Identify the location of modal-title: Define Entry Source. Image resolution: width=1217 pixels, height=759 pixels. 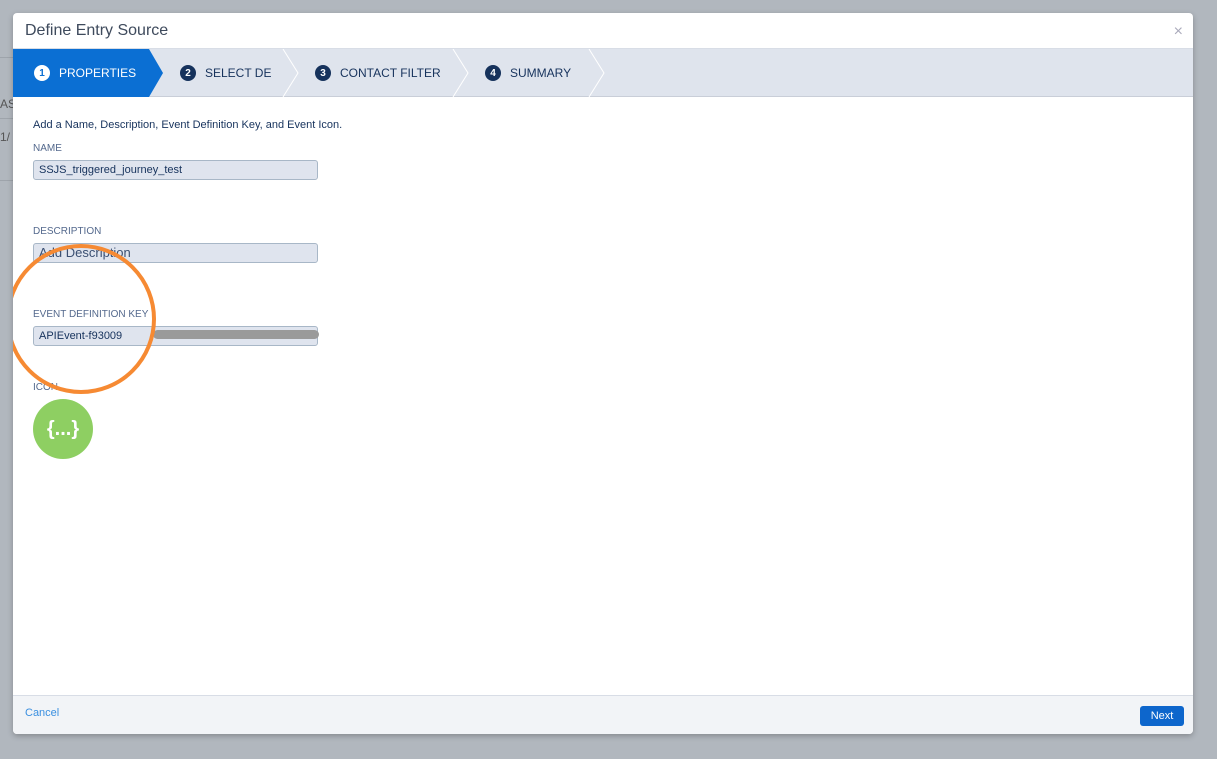
(97, 30).